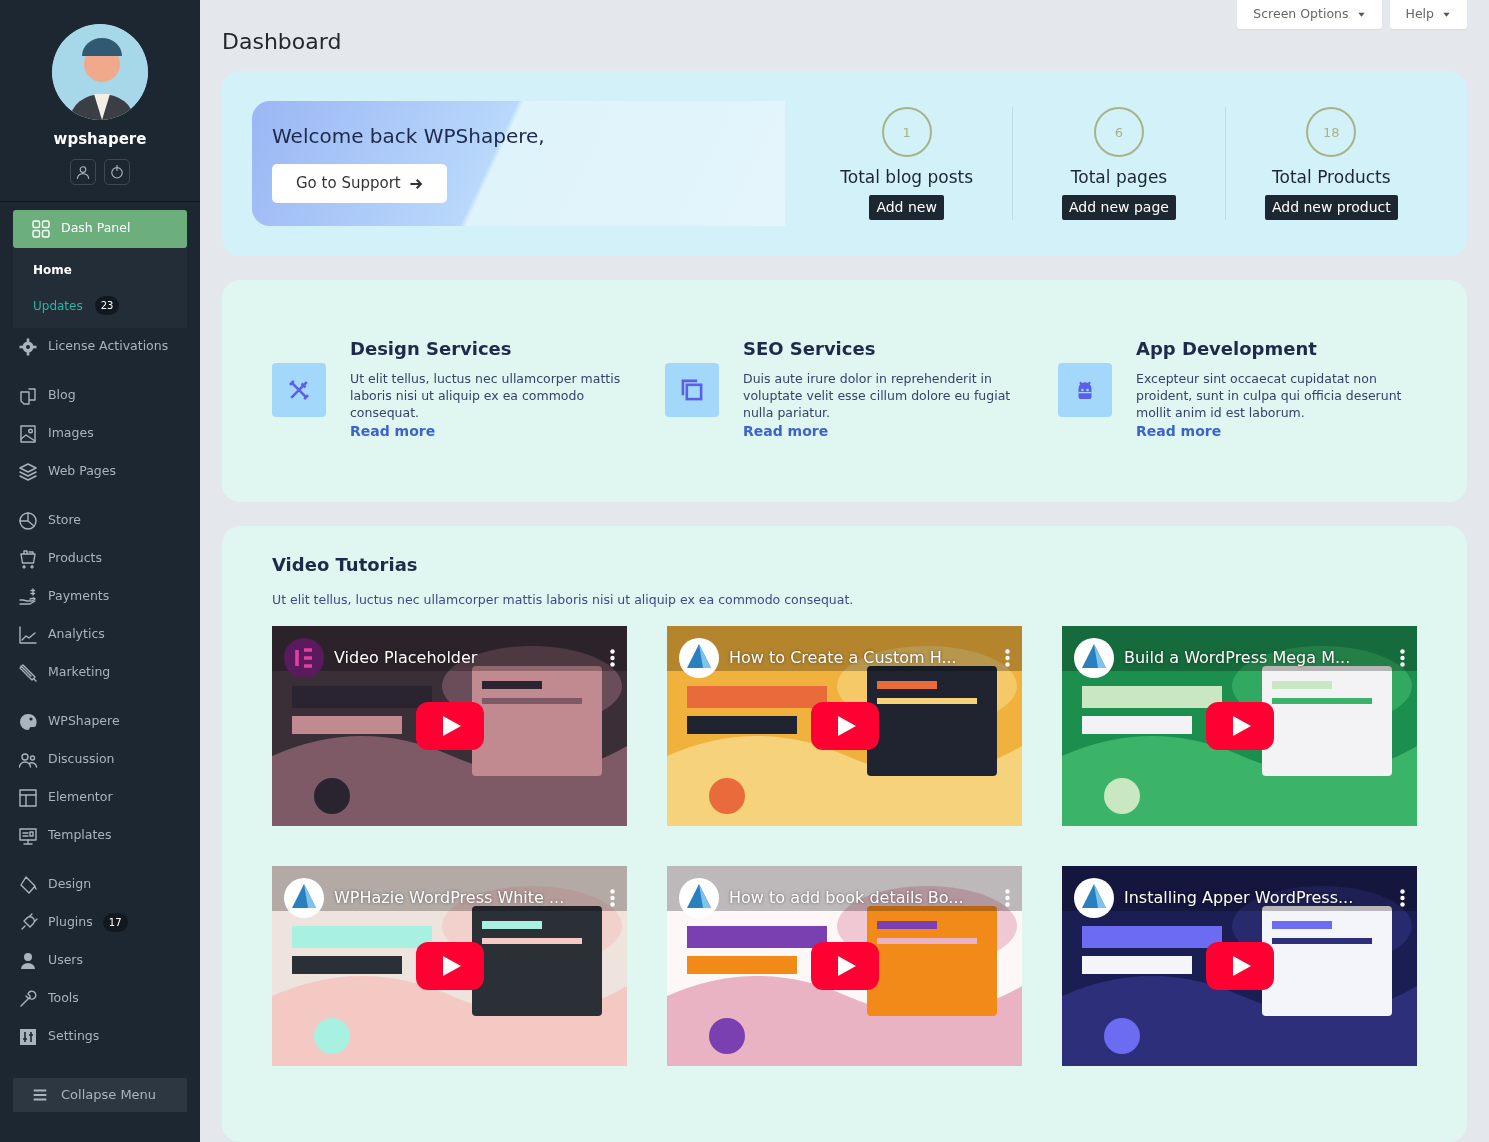 This screenshot has width=1489, height=1142. Describe the element at coordinates (28, 471) in the screenshot. I see `layers-icon` at that location.